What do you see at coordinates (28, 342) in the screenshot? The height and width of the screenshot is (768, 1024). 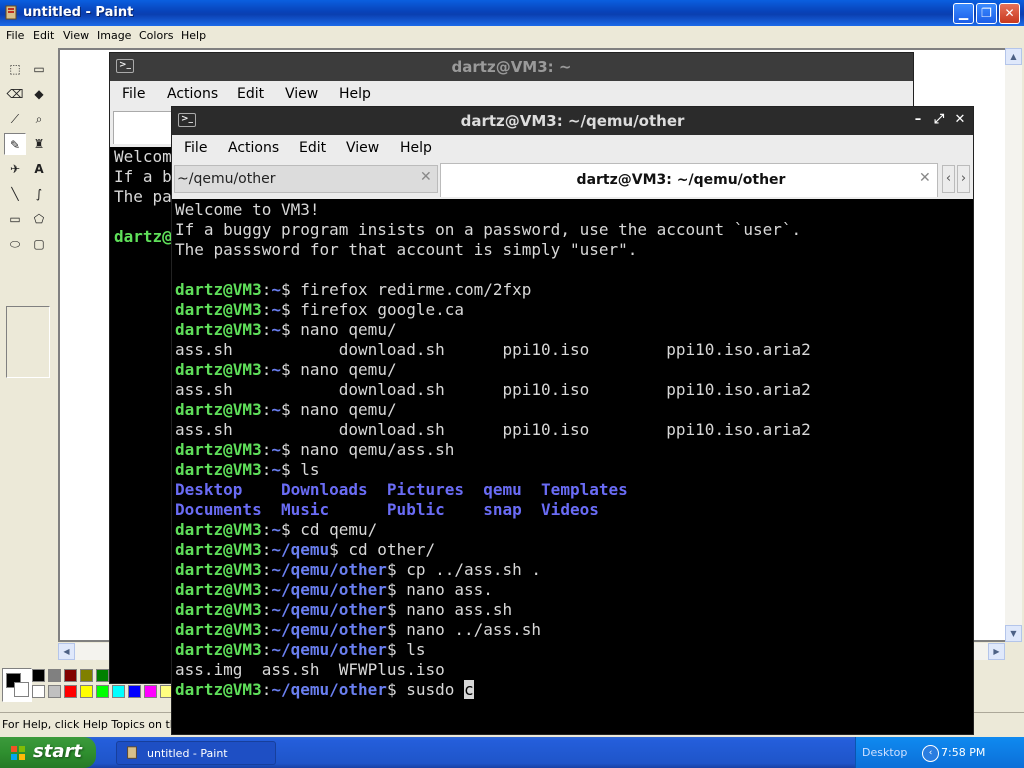 I see `tool-options-box` at bounding box center [28, 342].